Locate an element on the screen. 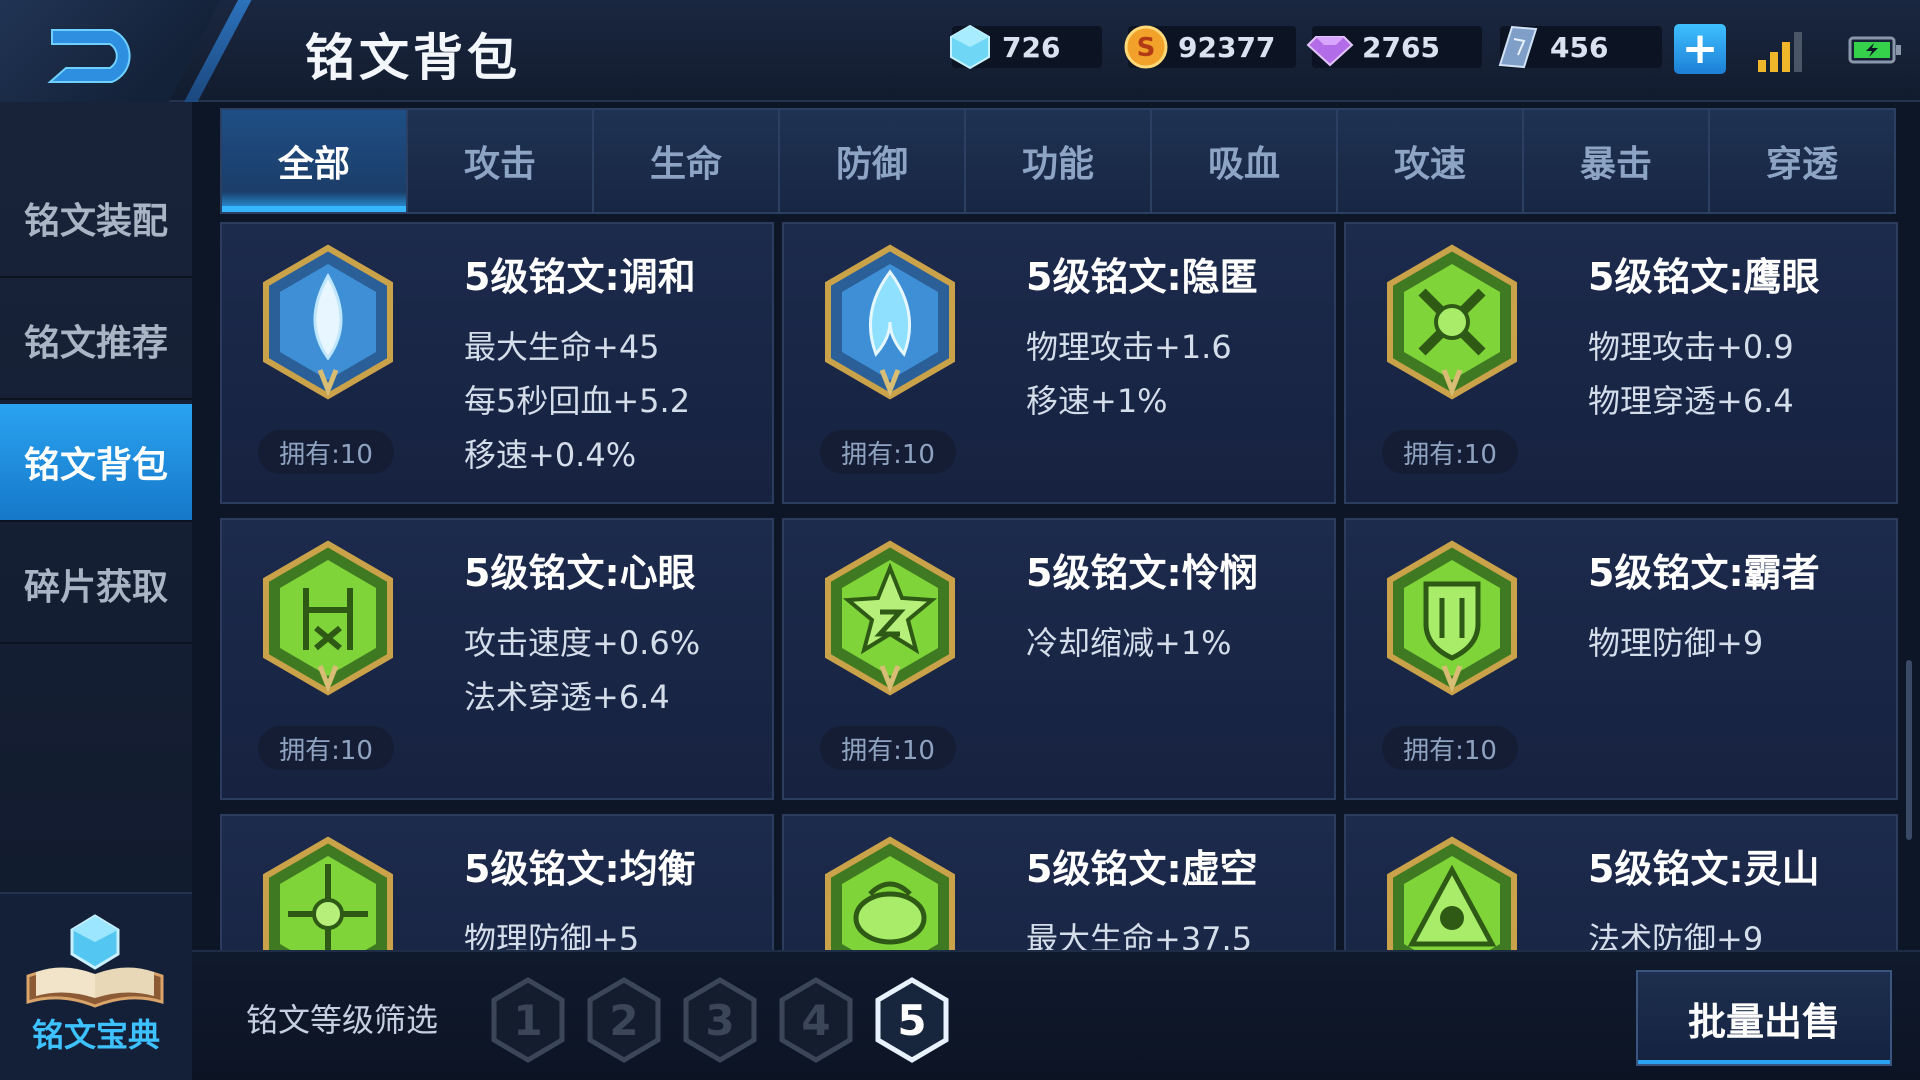  rune-name: 5级铭文:心眼 is located at coordinates (580, 573).